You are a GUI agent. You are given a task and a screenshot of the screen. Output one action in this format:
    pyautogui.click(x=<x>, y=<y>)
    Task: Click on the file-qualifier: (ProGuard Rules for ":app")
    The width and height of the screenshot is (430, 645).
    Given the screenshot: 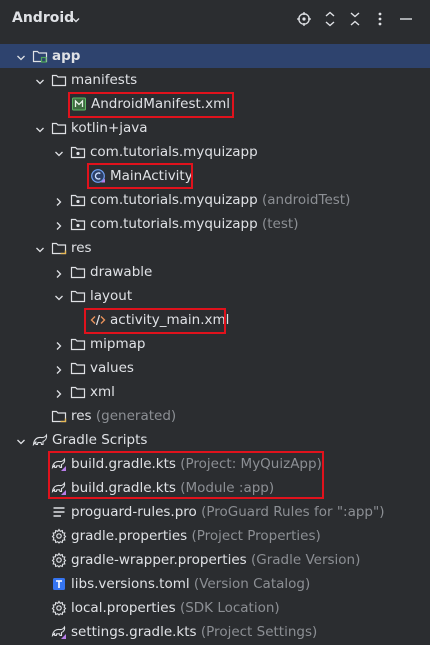 What is the action you would take?
    pyautogui.click(x=293, y=512)
    